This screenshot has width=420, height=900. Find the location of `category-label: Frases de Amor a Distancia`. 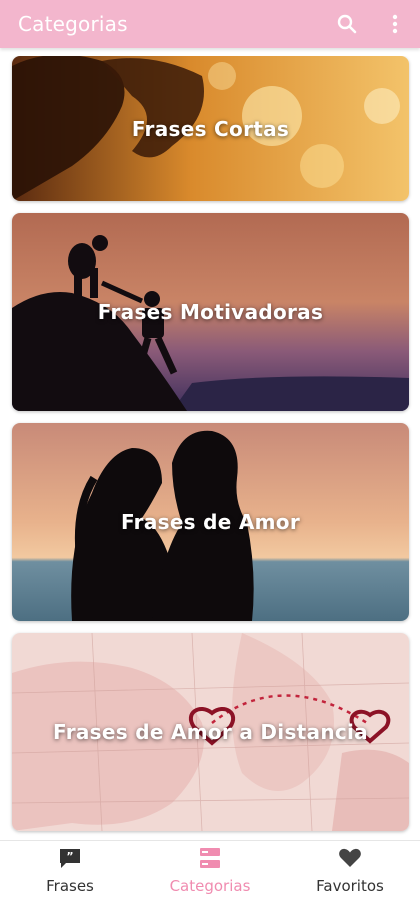

category-label: Frases de Amor a Distancia is located at coordinates (210, 732).